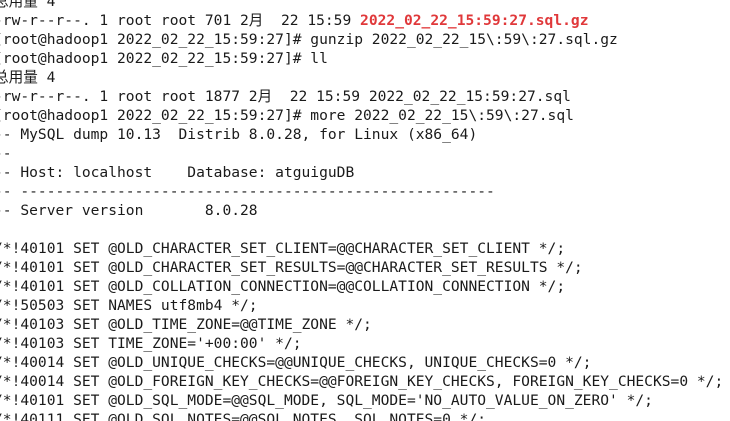 This screenshot has height=421, width=730. I want to click on terminal-line: /*!40103 SET TIME_ZONE='+00:00' */;, so click(361, 343).